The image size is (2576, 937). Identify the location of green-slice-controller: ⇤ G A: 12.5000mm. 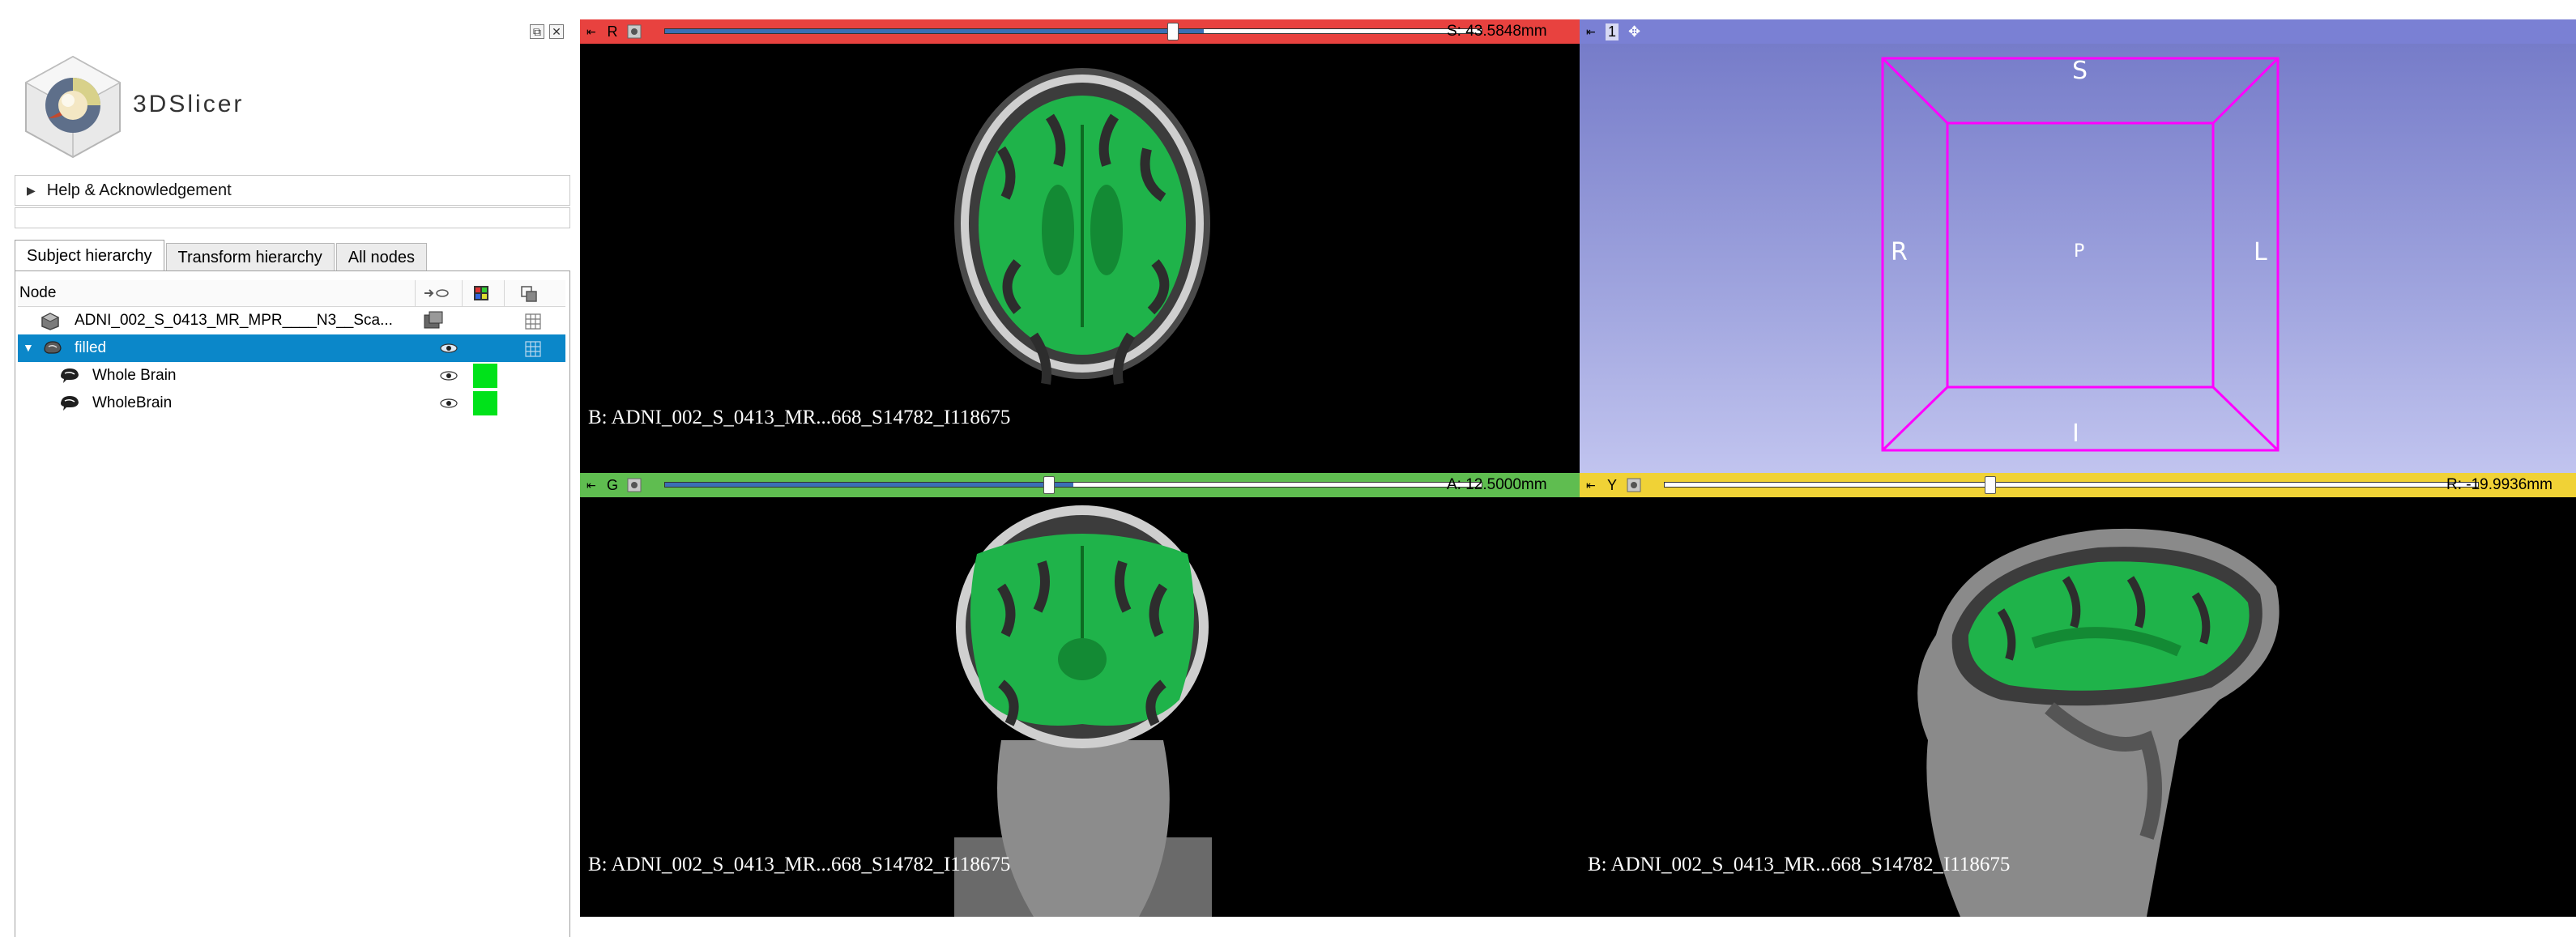
(1080, 485).